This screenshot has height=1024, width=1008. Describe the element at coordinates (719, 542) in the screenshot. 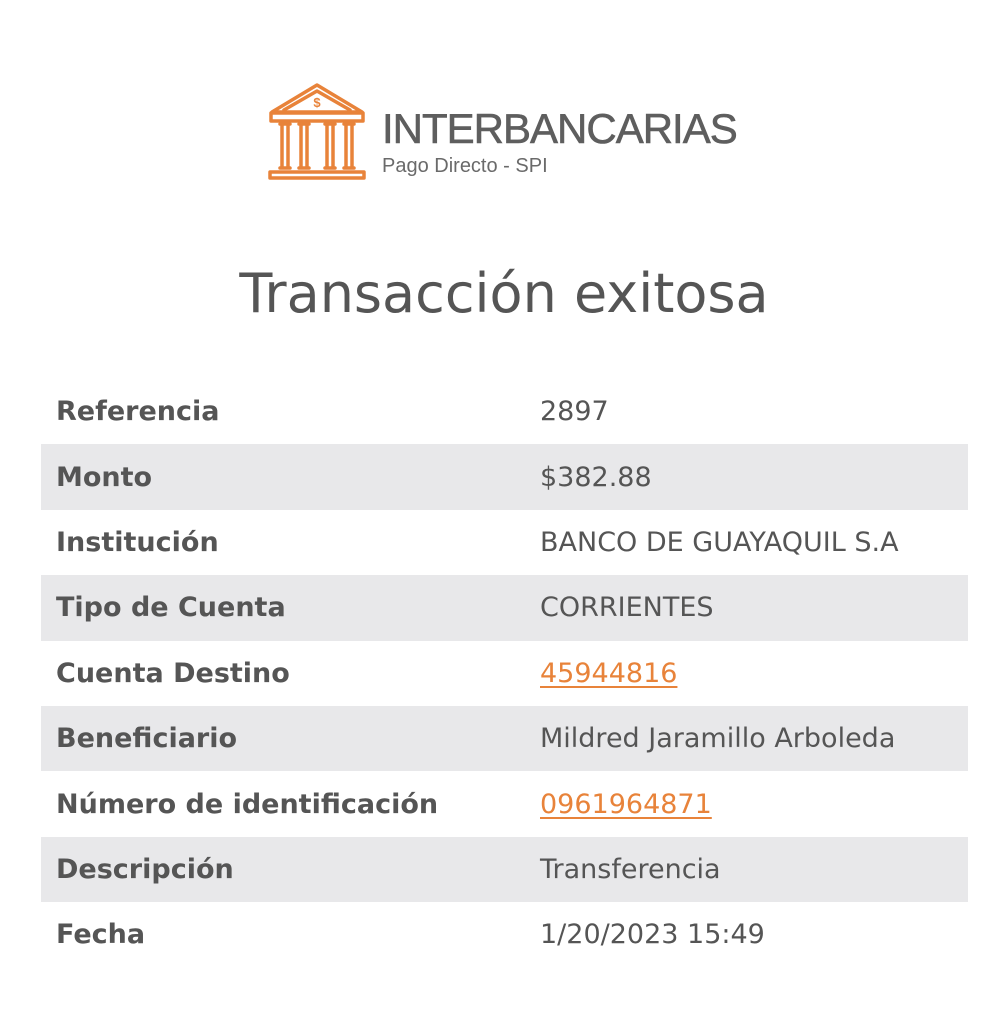

I see `institution-value: BANCO DE GUAYAQUIL S.A` at that location.